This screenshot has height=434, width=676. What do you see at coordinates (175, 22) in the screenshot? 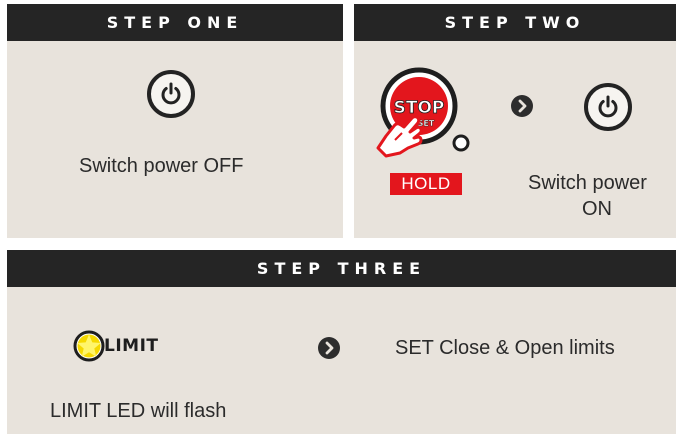
I see `step-one-title: STEP ONE` at bounding box center [175, 22].